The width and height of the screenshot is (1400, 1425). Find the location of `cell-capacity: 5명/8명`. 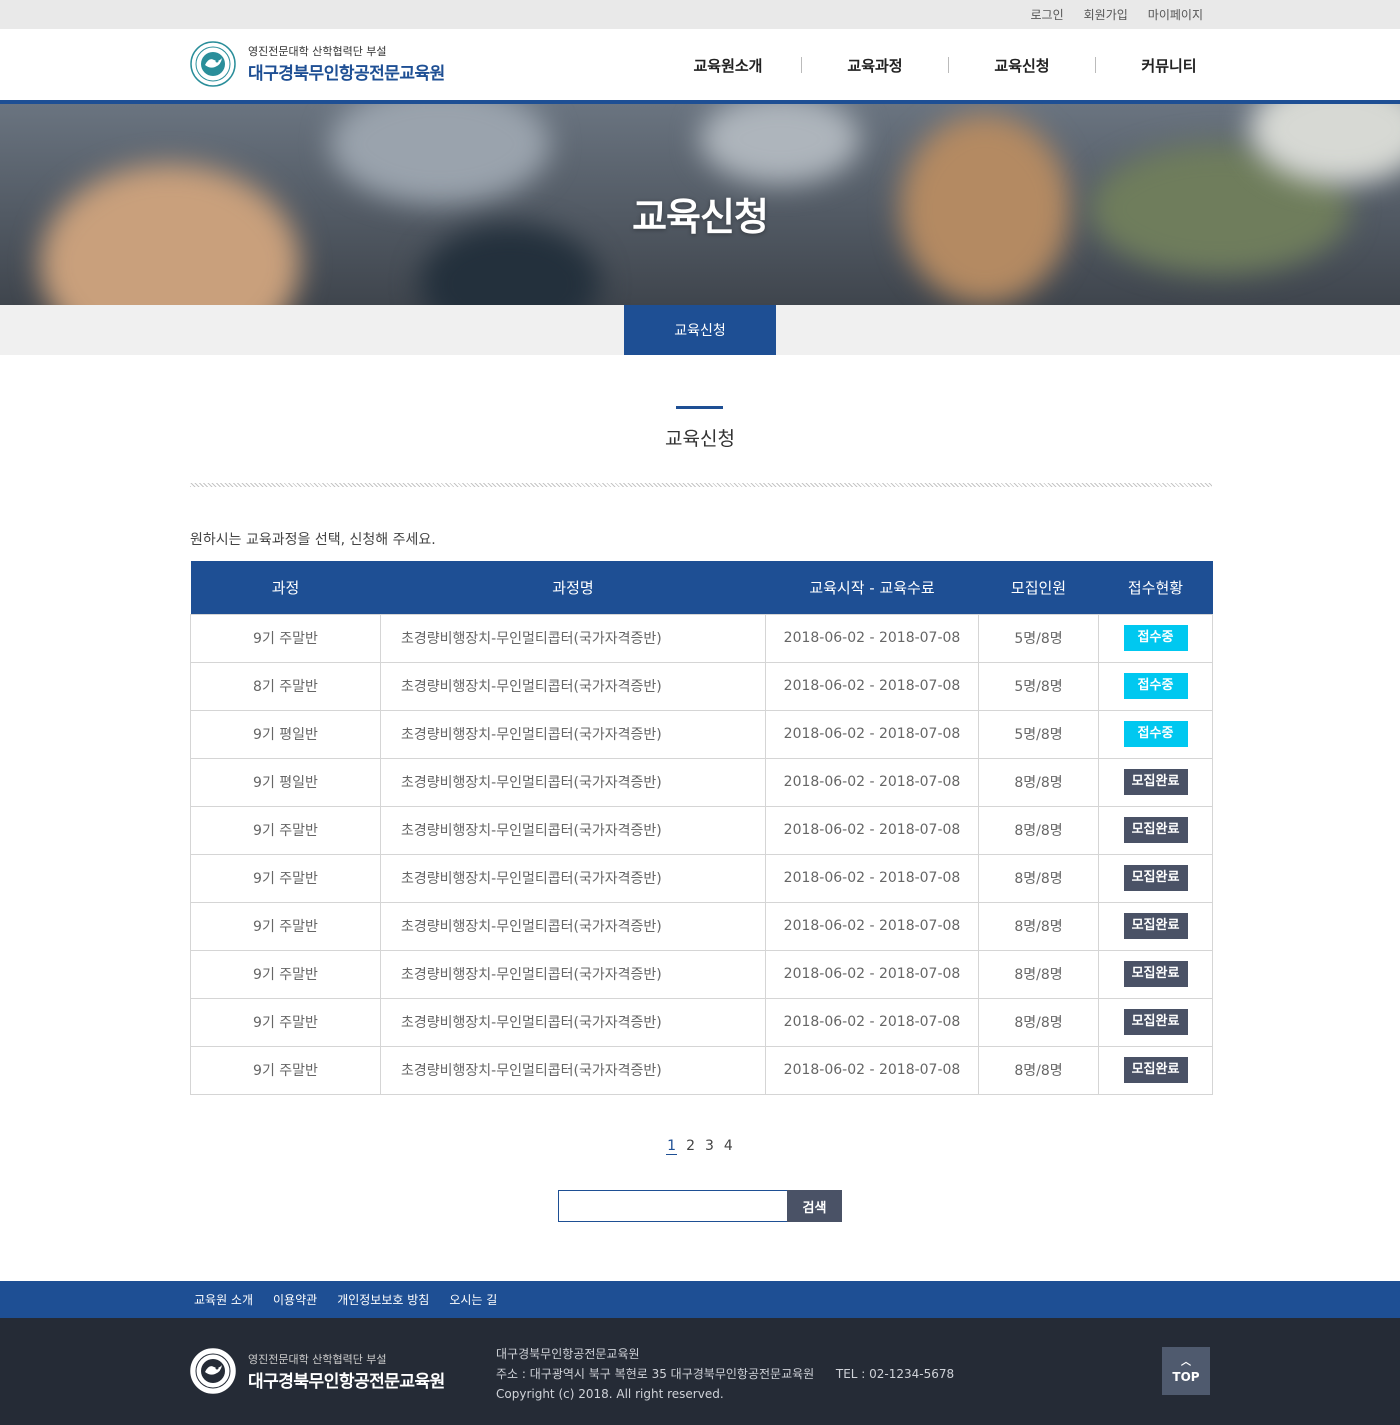

cell-capacity: 5명/8명 is located at coordinates (1038, 638).